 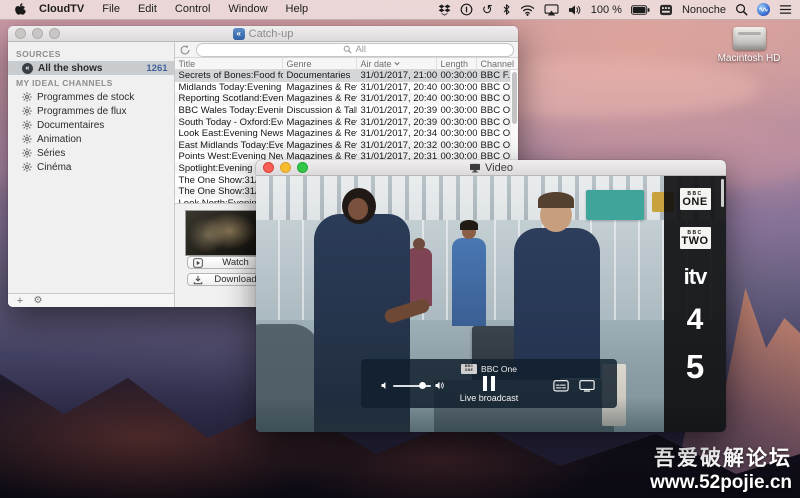 What do you see at coordinates (229, 63) in the screenshot?
I see `column-title: Title` at bounding box center [229, 63].